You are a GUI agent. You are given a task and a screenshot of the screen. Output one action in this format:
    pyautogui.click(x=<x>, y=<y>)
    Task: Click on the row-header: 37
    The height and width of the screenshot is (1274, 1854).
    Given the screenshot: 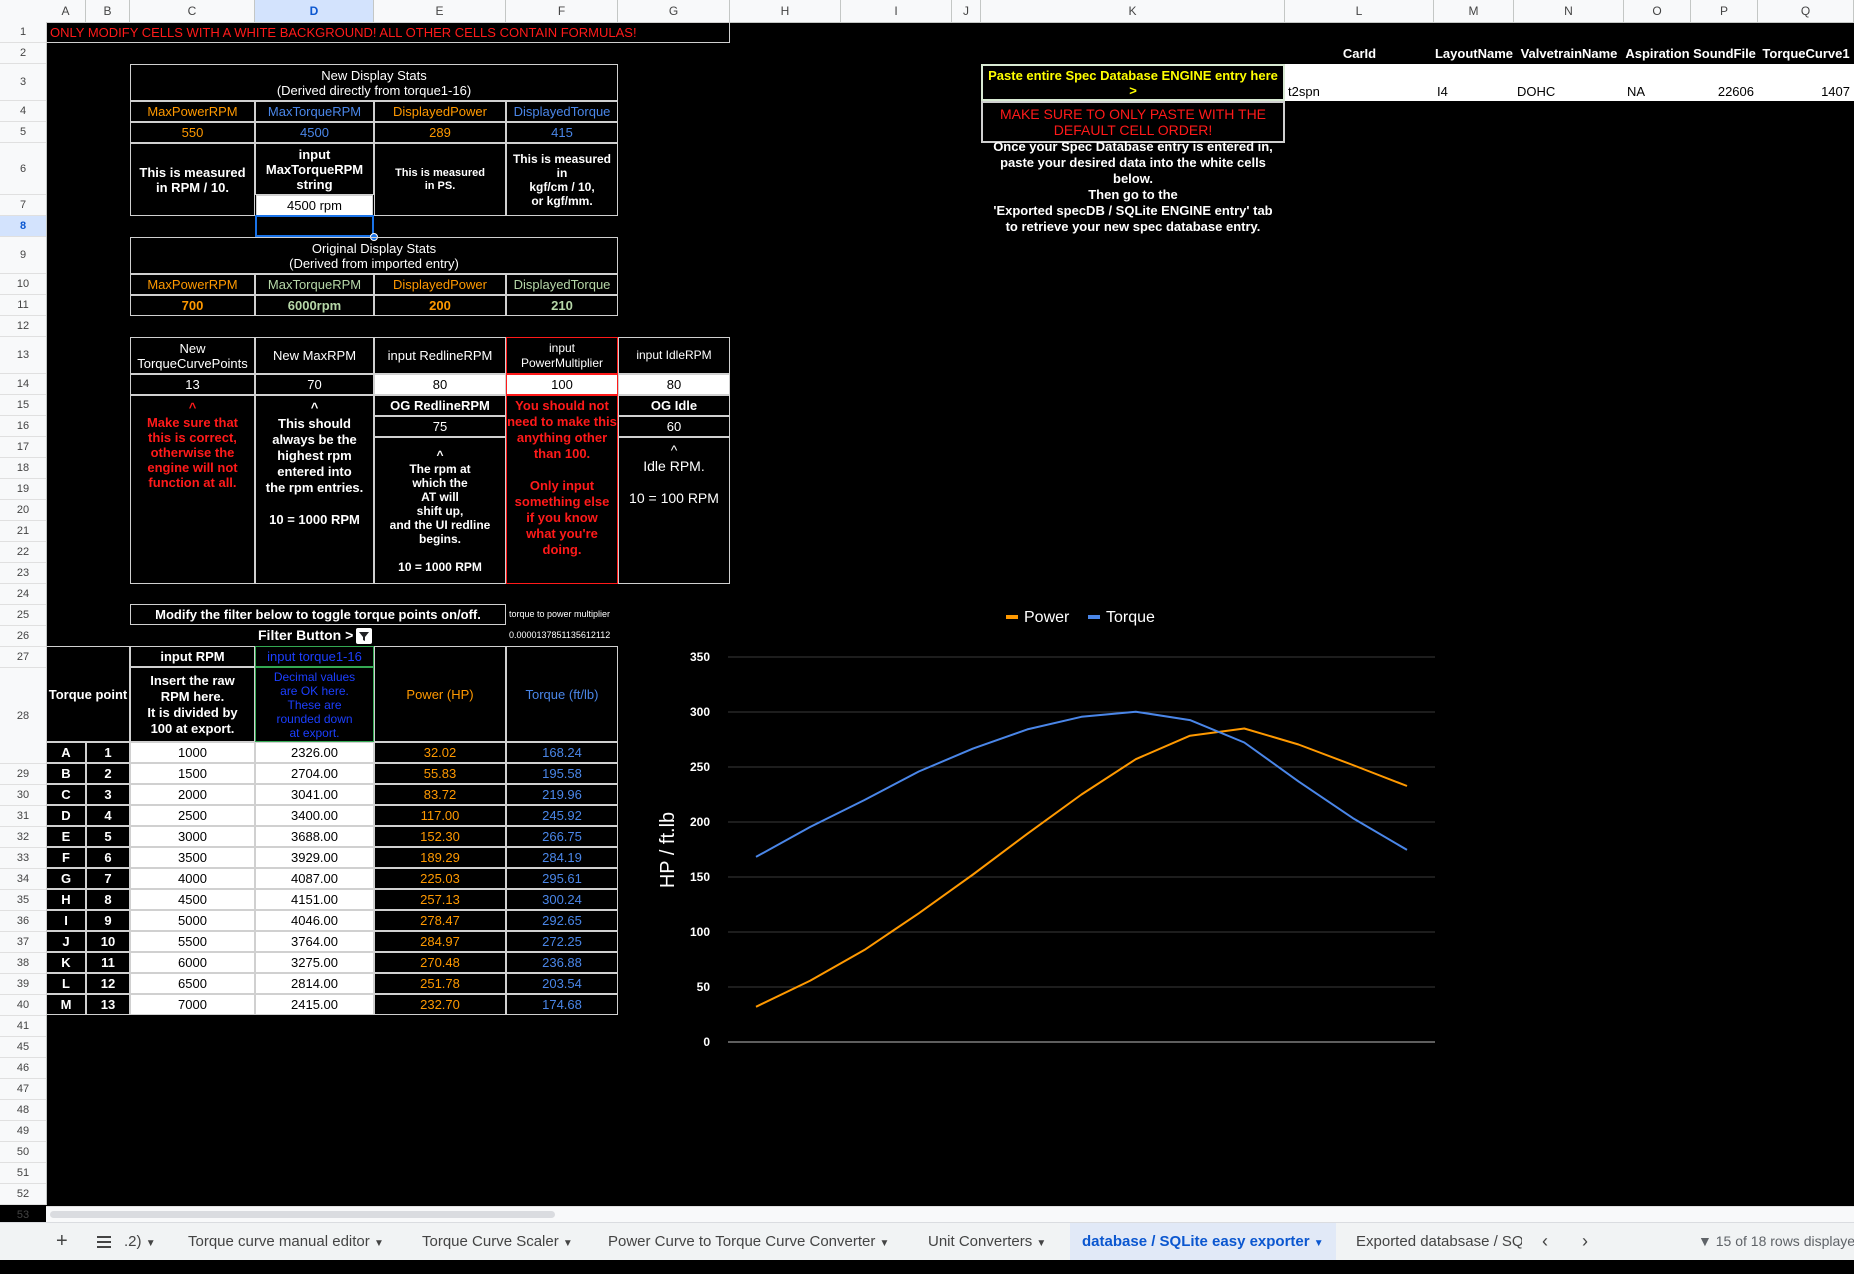 What is the action you would take?
    pyautogui.click(x=23, y=942)
    